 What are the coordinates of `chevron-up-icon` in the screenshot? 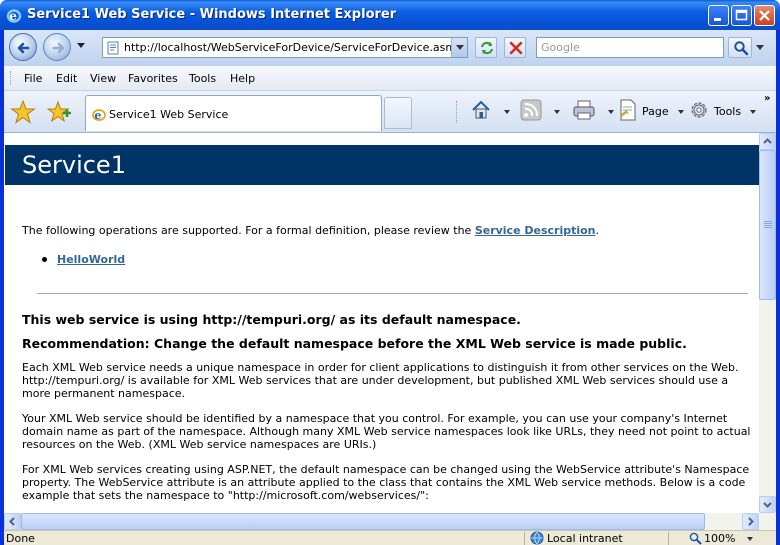 It's located at (767, 141).